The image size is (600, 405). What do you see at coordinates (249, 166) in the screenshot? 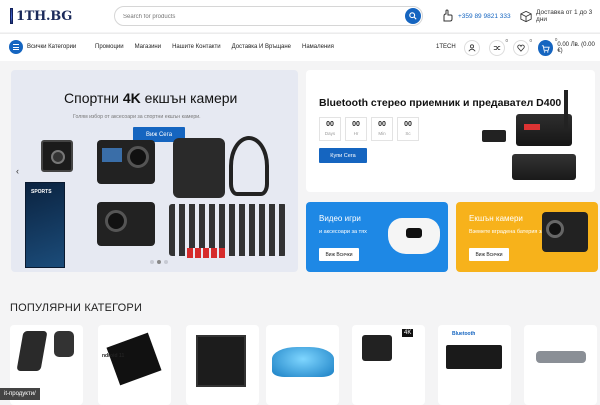
I see `head-strap-image` at bounding box center [249, 166].